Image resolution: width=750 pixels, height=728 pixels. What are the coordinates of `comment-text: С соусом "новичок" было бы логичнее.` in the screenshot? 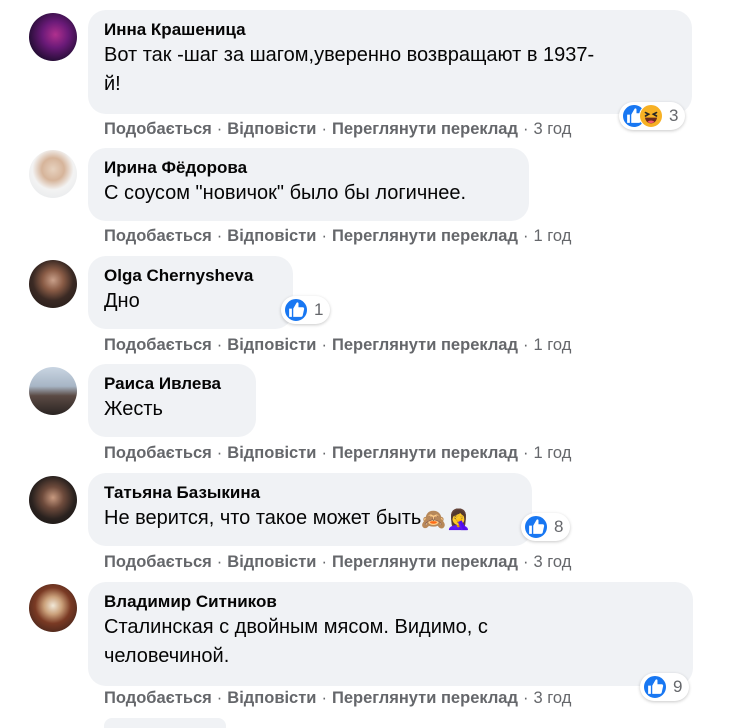 It's located at (285, 193).